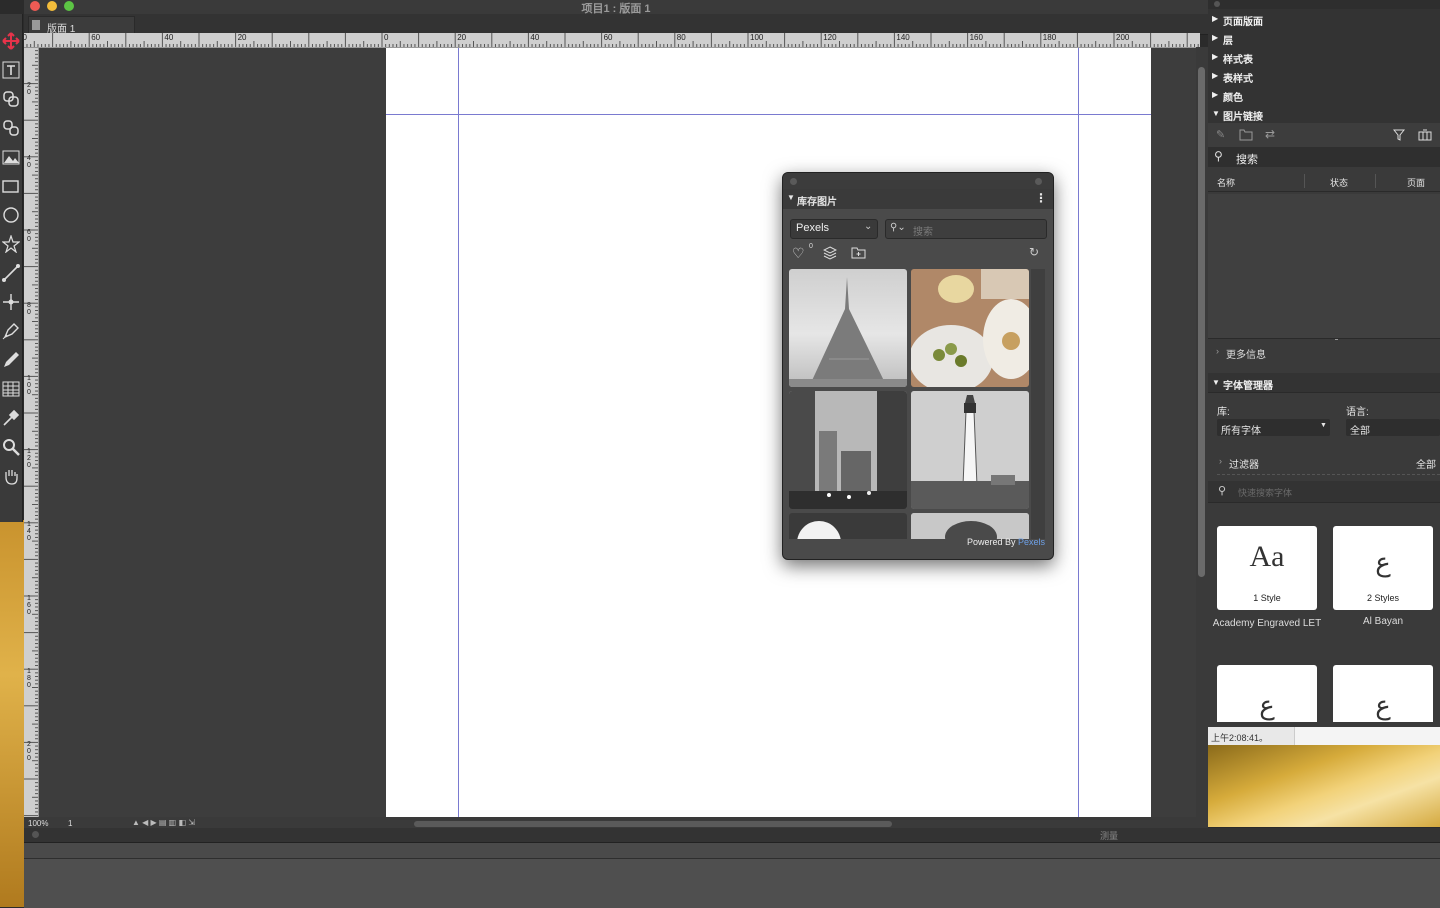  I want to click on colors-palette: ▶ 颜色, so click(1324, 95).